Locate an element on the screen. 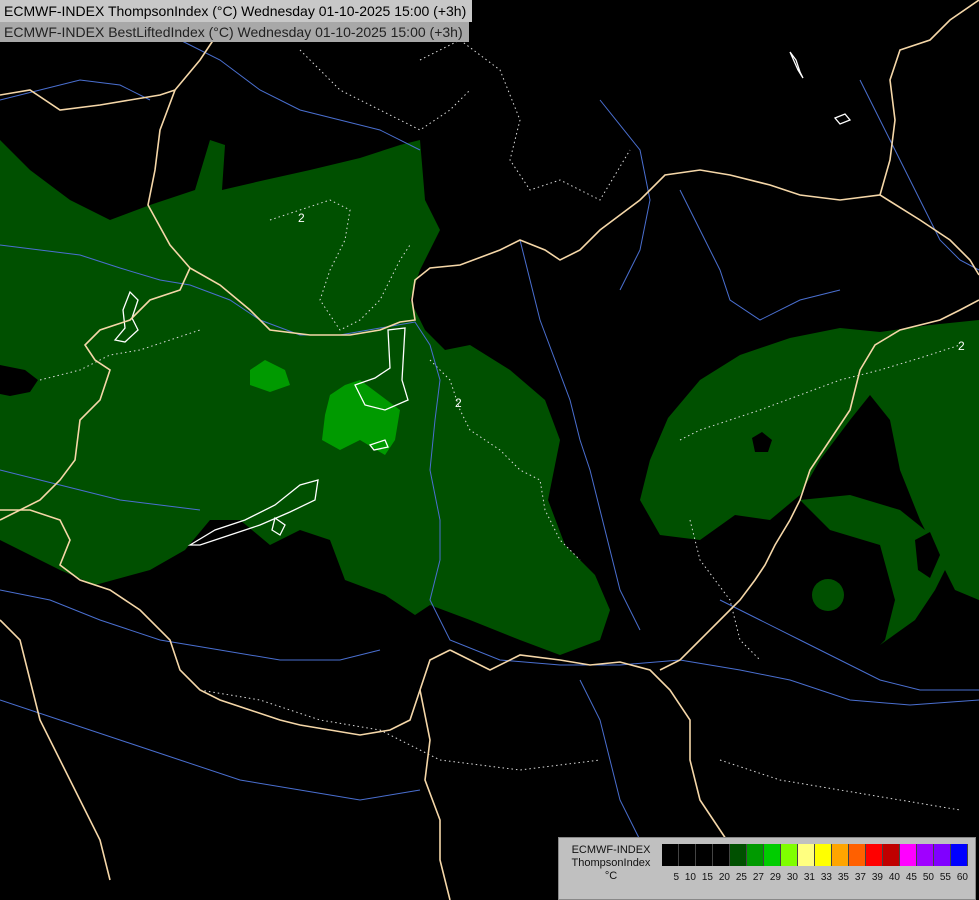  legend-tick: 30 is located at coordinates (792, 877).